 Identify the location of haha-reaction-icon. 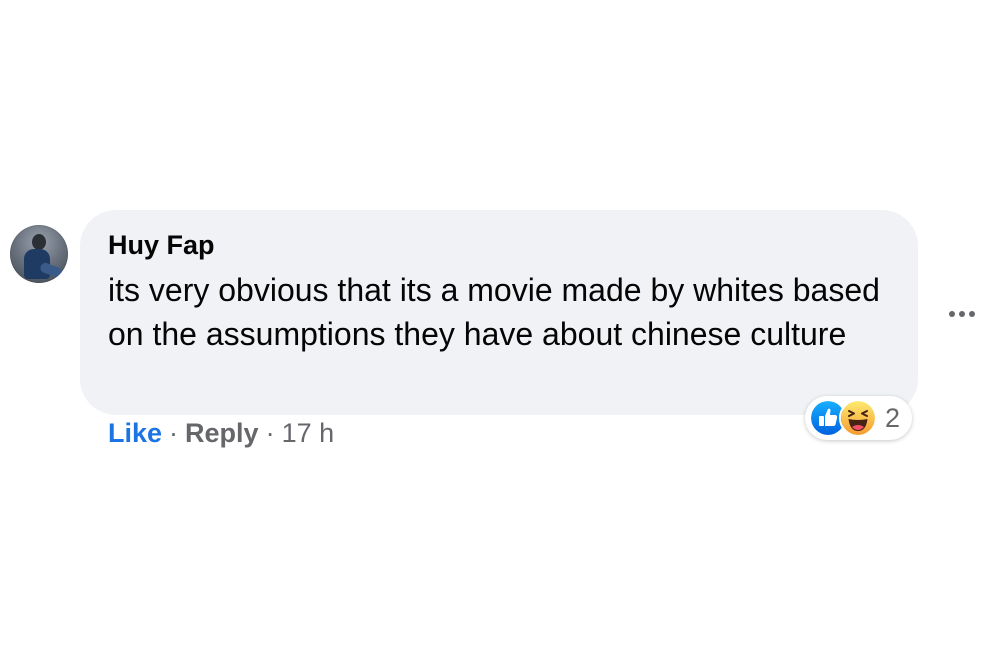
(858, 418).